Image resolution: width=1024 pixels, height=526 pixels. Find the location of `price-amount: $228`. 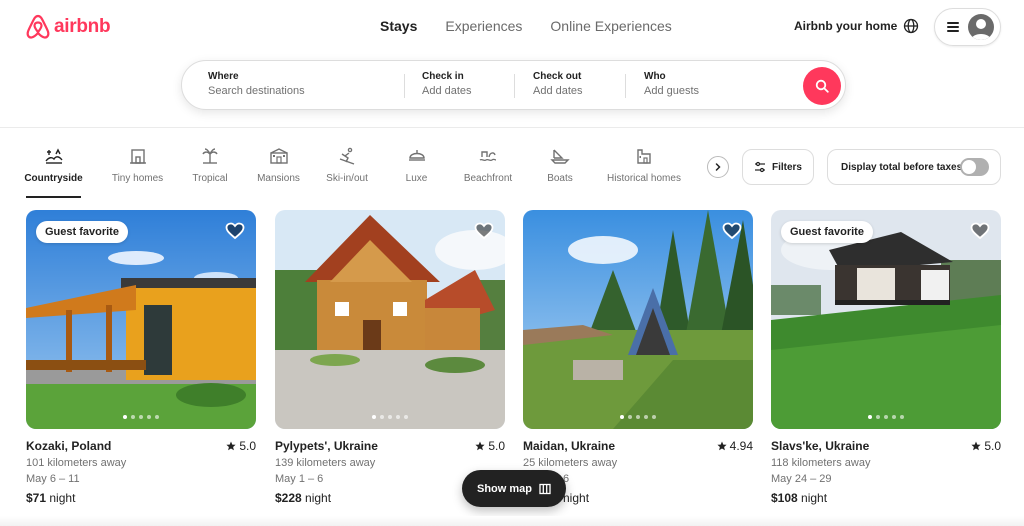

price-amount: $228 is located at coordinates (288, 498).